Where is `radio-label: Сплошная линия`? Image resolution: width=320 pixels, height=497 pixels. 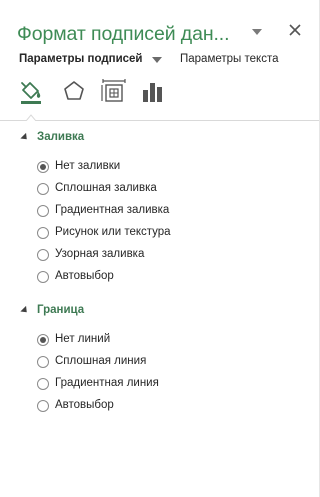
radio-label: Сплошная линия is located at coordinates (101, 361).